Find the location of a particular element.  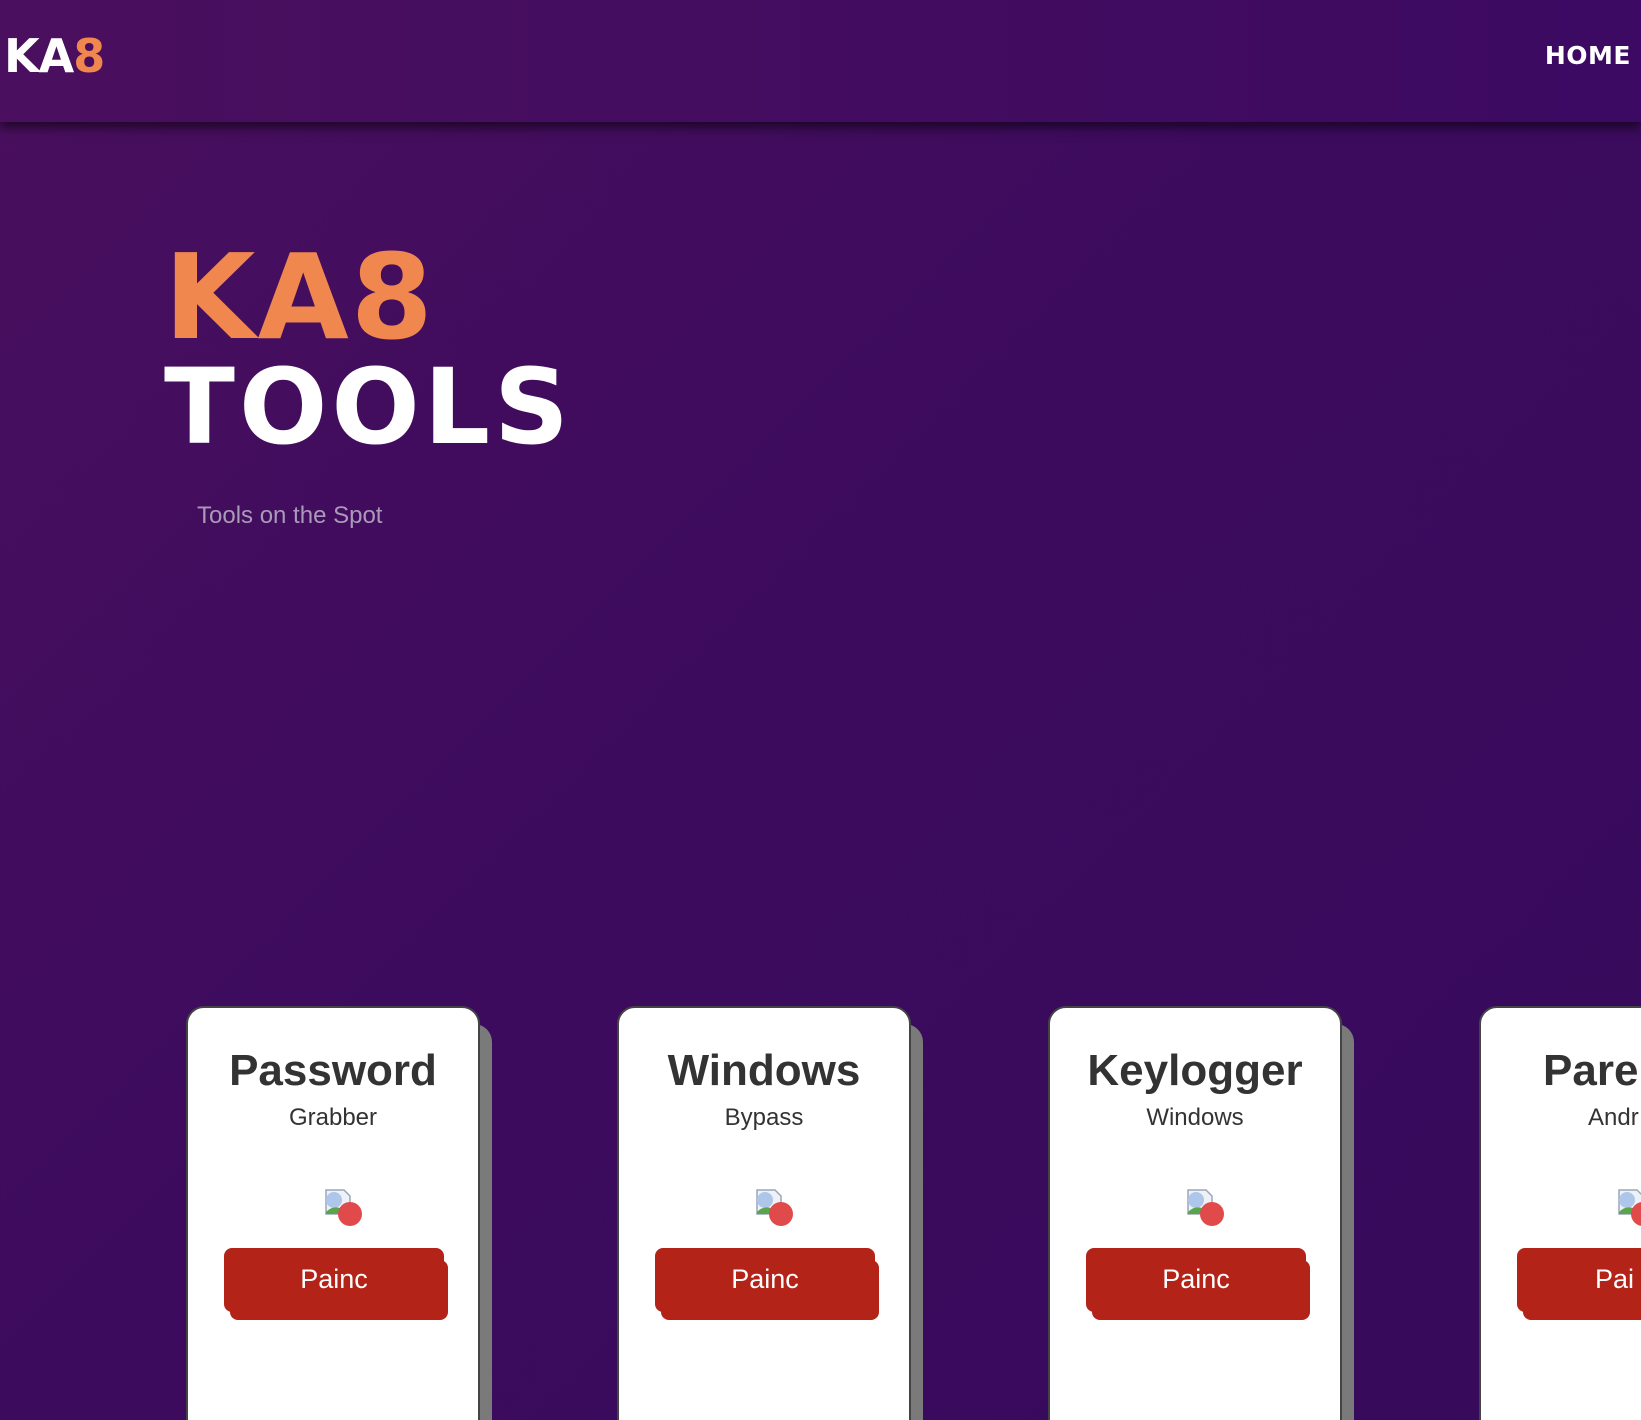

card-title: Password is located at coordinates (333, 1070).